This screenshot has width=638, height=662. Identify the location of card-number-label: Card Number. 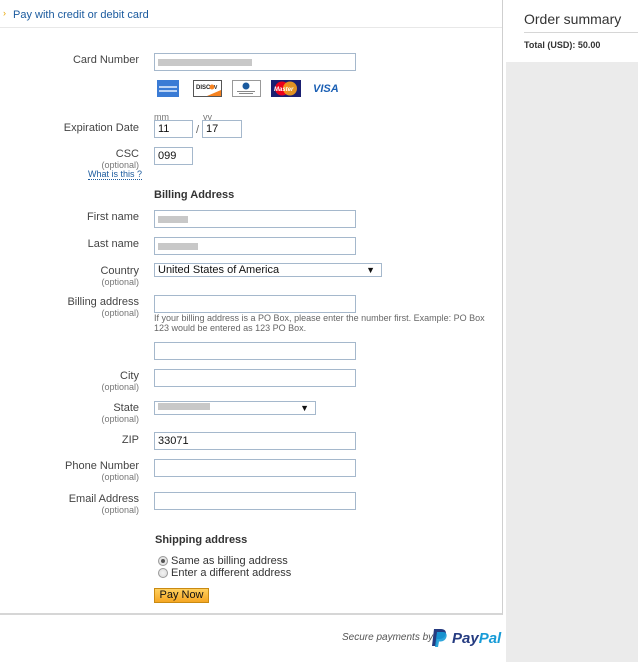
(105, 60).